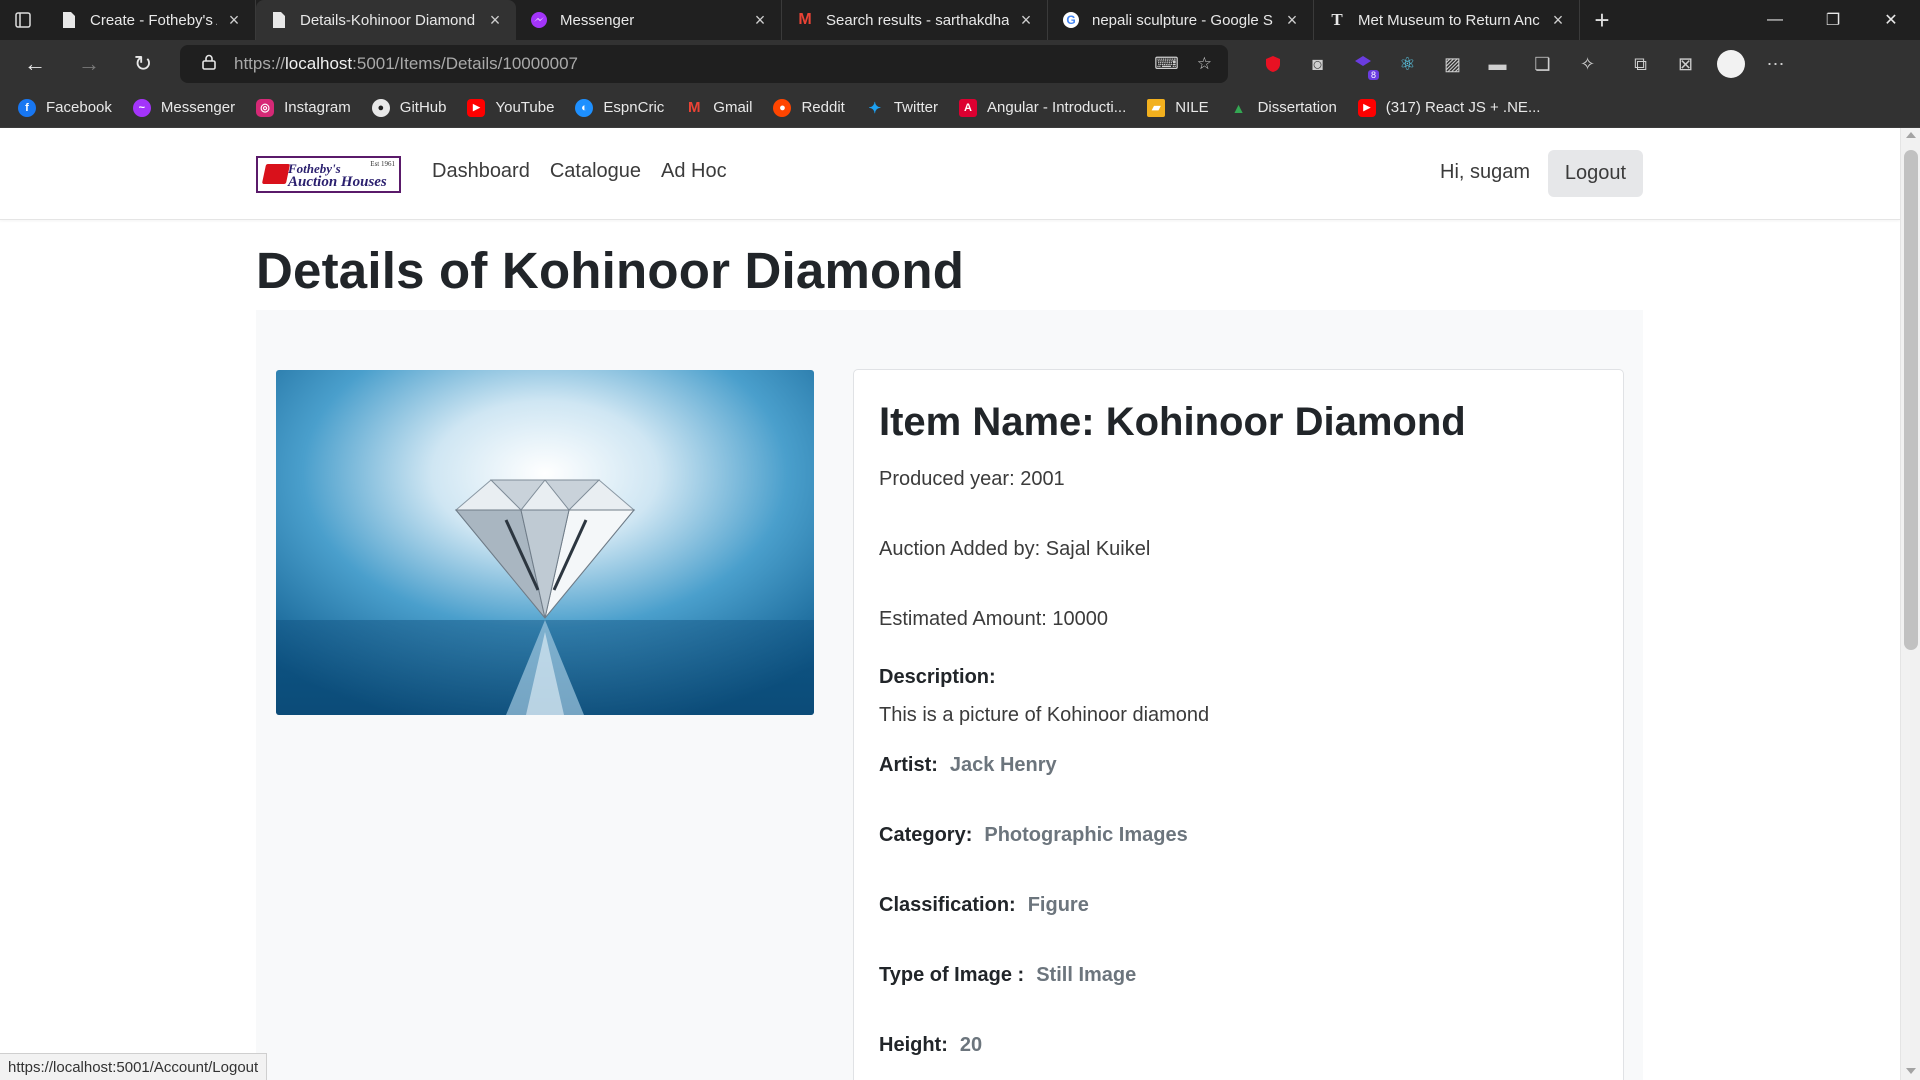 The width and height of the screenshot is (1920, 1080). What do you see at coordinates (1204, 64) in the screenshot?
I see `favorite-star-icon: ☆` at bounding box center [1204, 64].